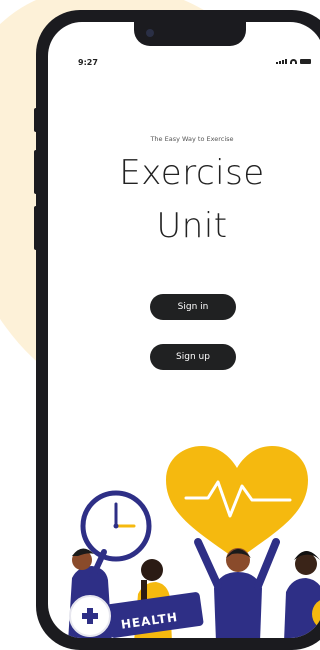 Image resolution: width=320 pixels, height=650 pixels. What do you see at coordinates (192, 226) in the screenshot?
I see `app-title-line-2: Unit` at bounding box center [192, 226].